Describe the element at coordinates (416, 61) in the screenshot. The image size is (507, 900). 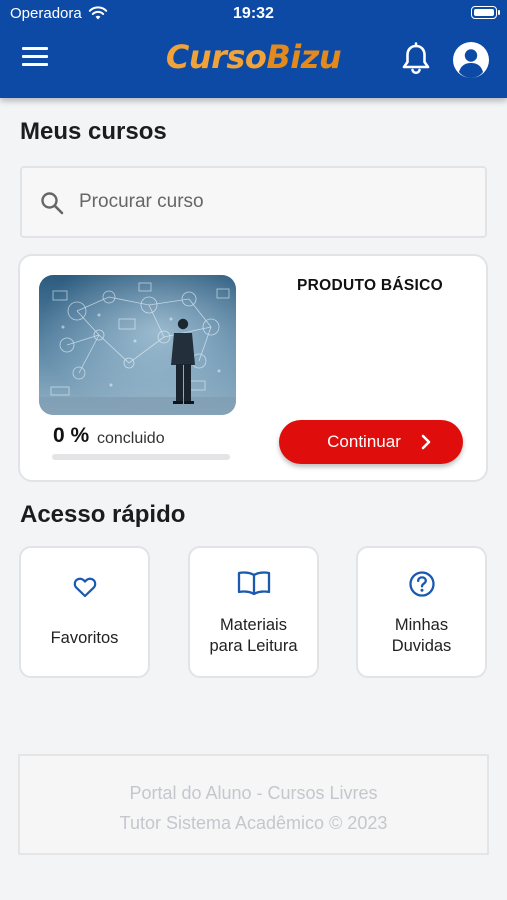
I see `bell-icon` at that location.